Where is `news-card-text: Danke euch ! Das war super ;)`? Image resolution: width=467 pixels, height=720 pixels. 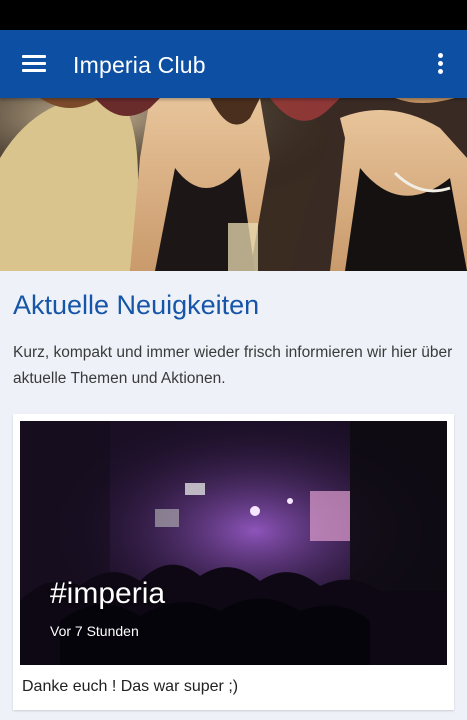
news-card-text: Danke euch ! Das war super ;) is located at coordinates (130, 686).